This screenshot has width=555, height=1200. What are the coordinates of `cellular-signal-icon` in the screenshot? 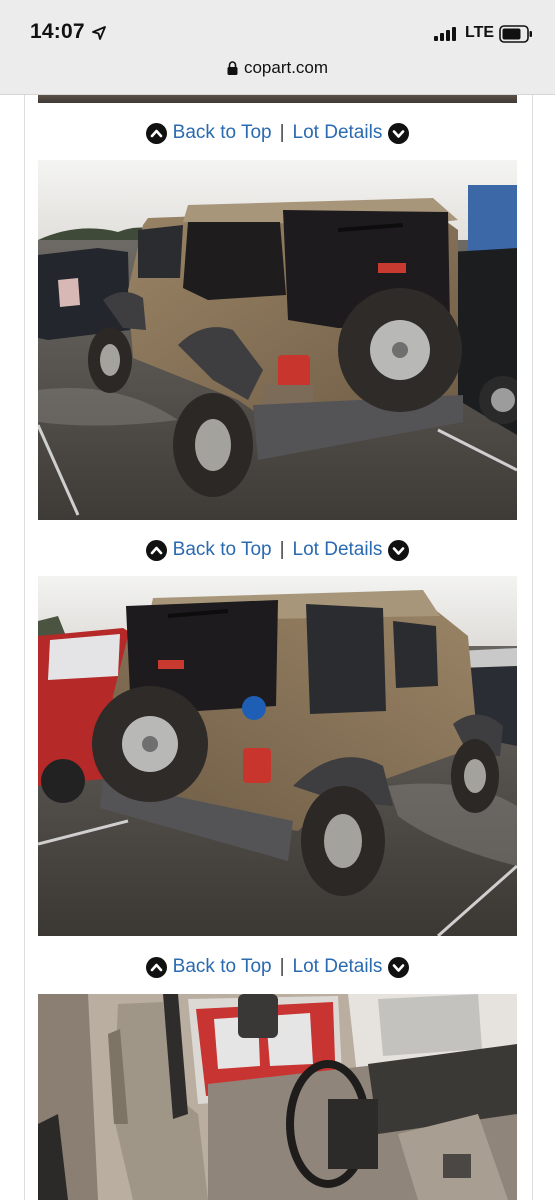 It's located at (445, 34).